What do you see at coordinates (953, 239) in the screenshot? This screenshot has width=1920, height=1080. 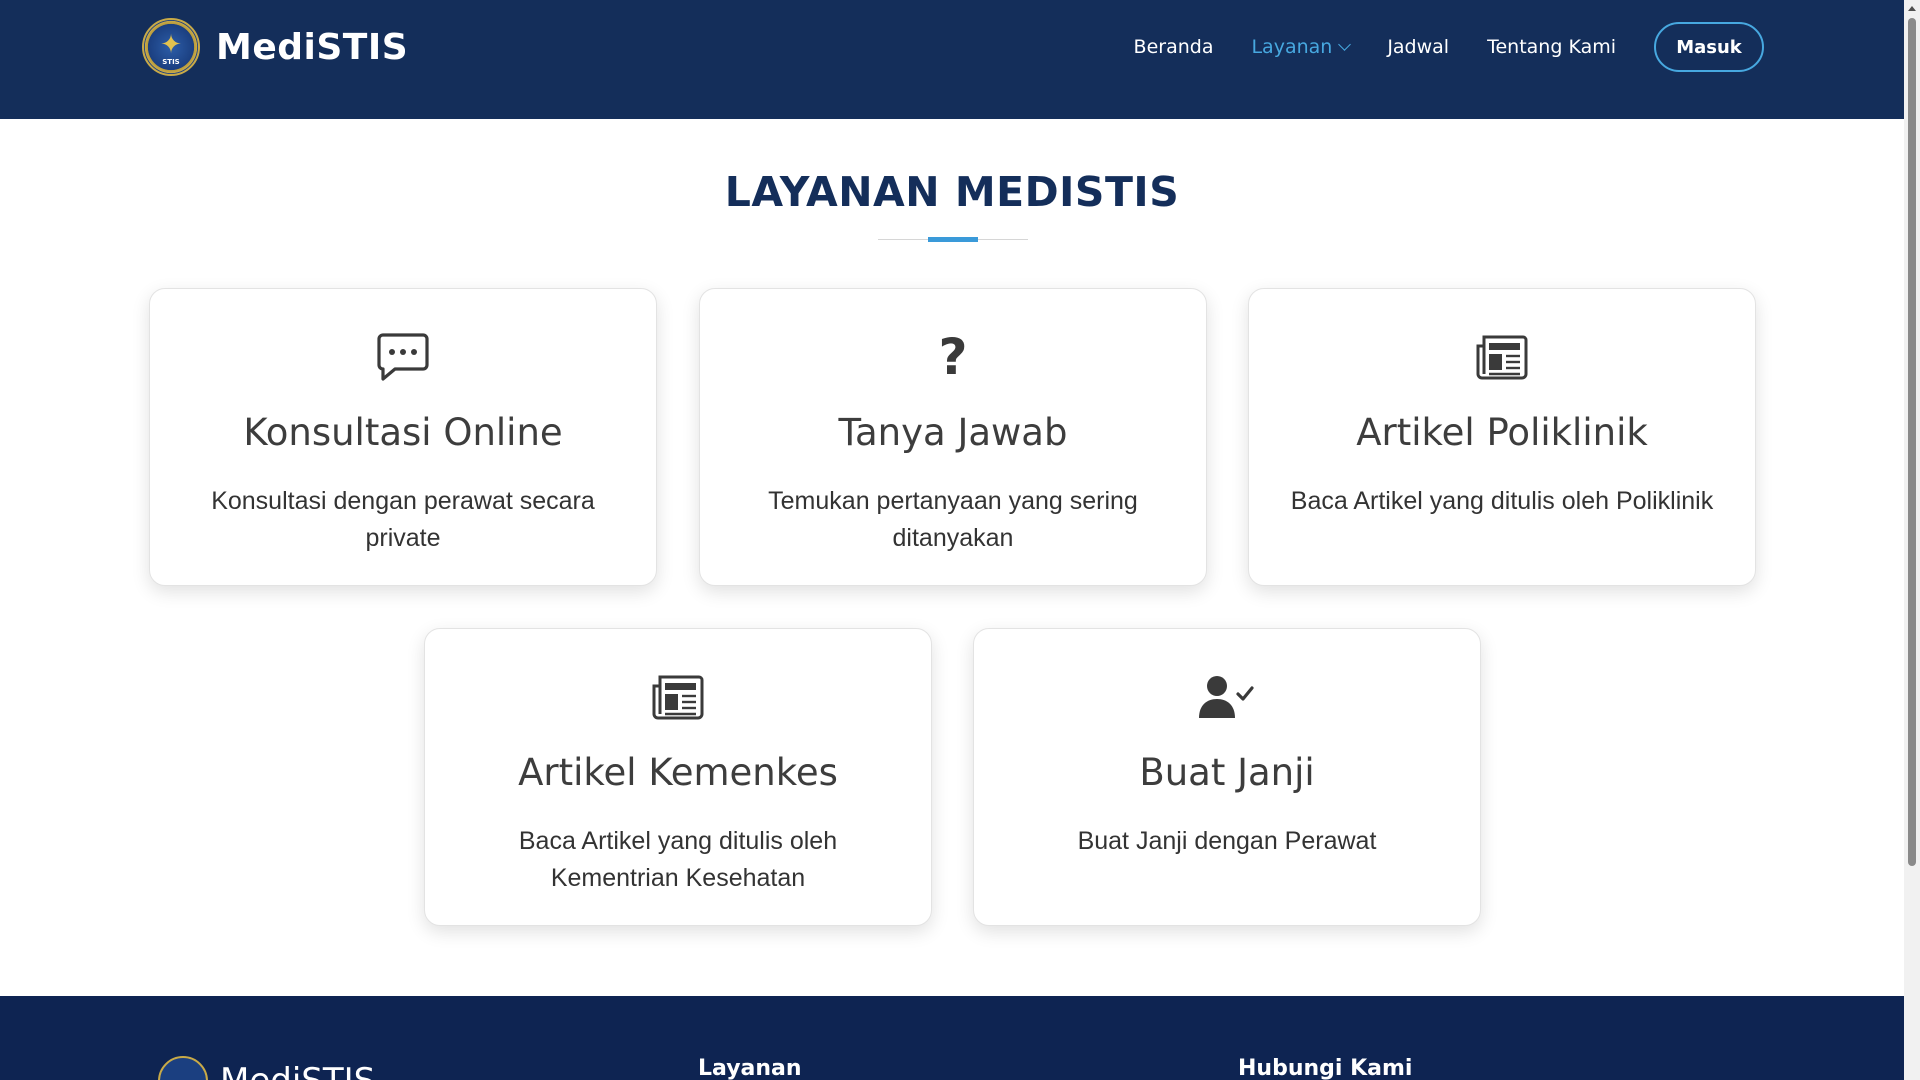 I see `title-accent-bar` at bounding box center [953, 239].